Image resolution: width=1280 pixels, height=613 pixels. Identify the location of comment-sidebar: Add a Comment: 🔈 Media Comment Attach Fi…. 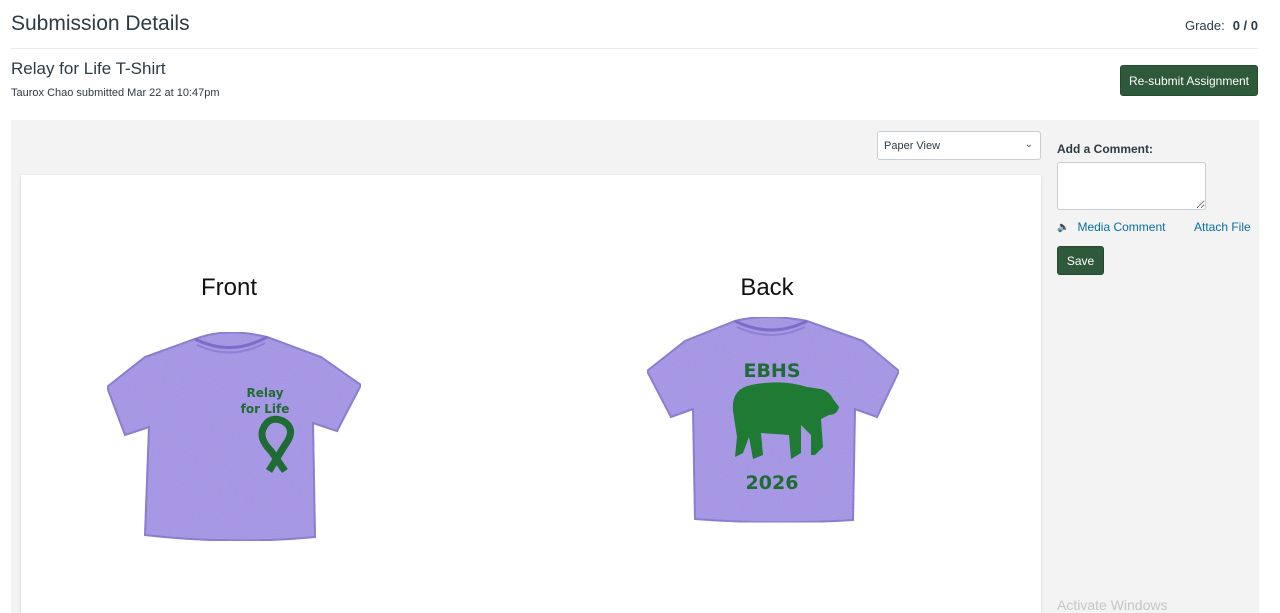
(1157, 208).